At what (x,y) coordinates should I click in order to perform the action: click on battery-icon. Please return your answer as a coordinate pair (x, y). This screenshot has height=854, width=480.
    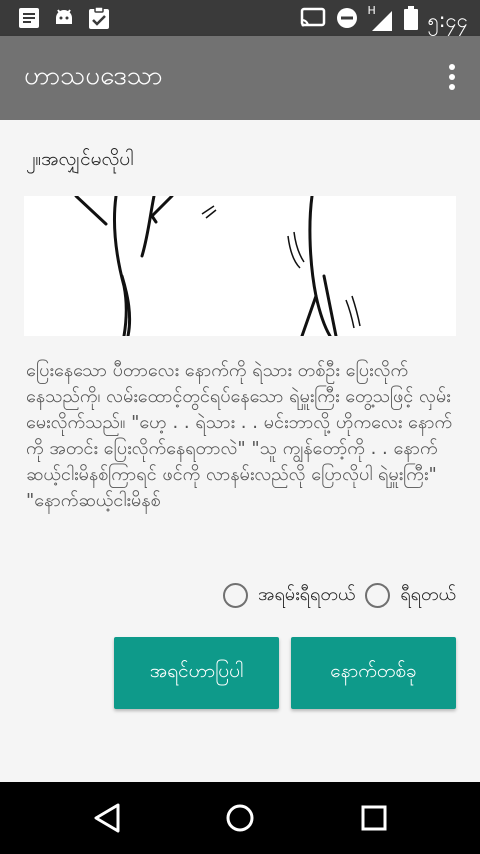
    Looking at the image, I should click on (410, 20).